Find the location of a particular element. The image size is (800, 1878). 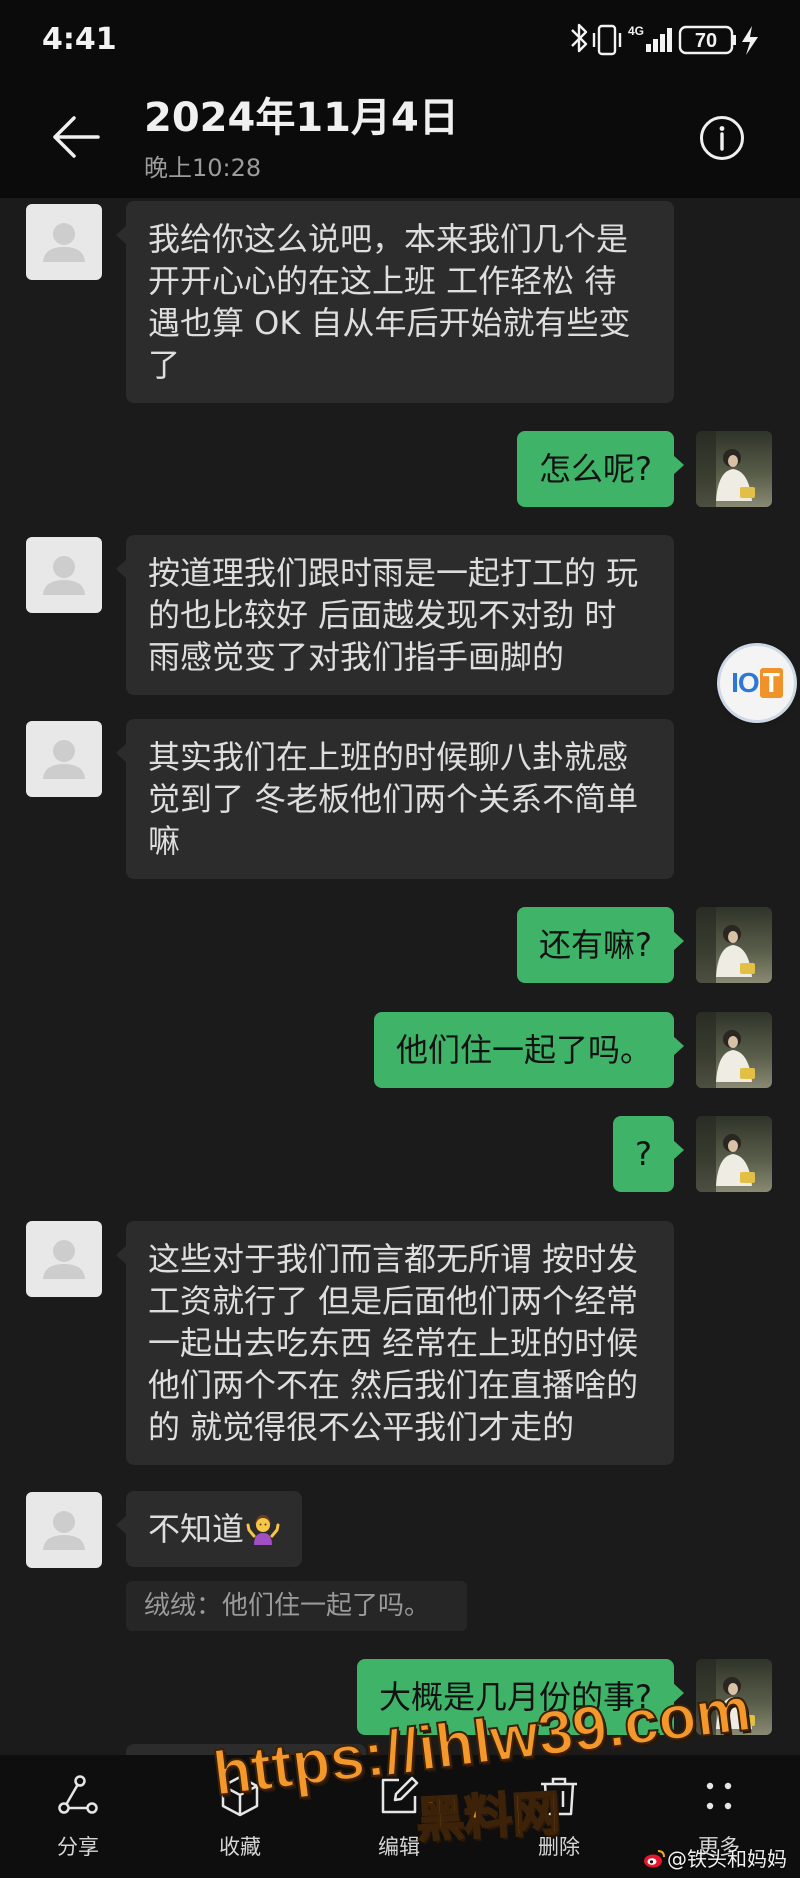

page-title: 2024年11月4日 is located at coordinates (301, 118).